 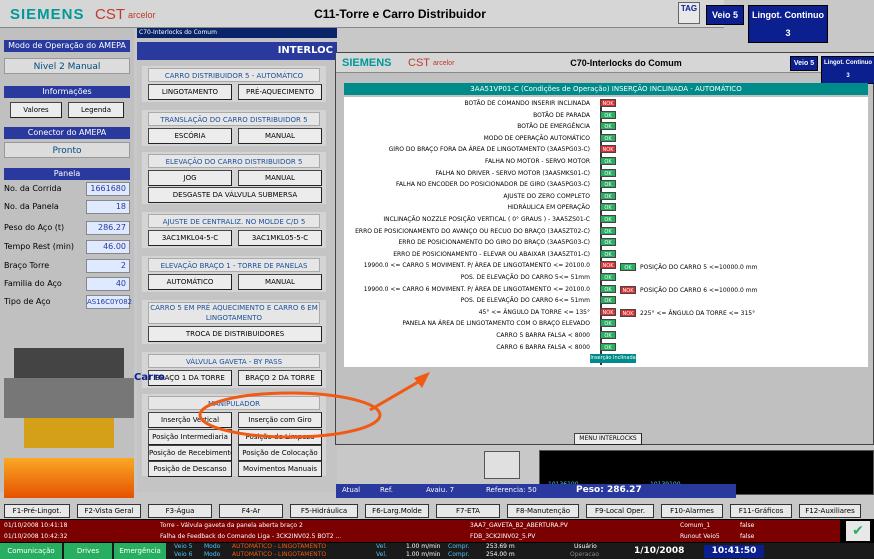 What do you see at coordinates (500, 546) in the screenshot?
I see `compr-value: 253.69 m` at bounding box center [500, 546].